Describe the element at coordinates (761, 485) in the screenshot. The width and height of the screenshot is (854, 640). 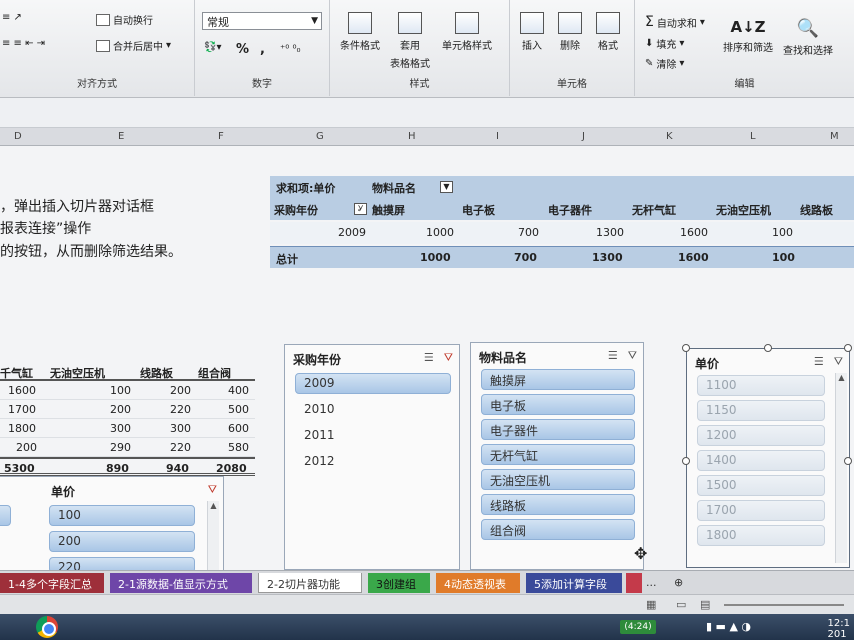
I see `slicer-item: 1500` at that location.